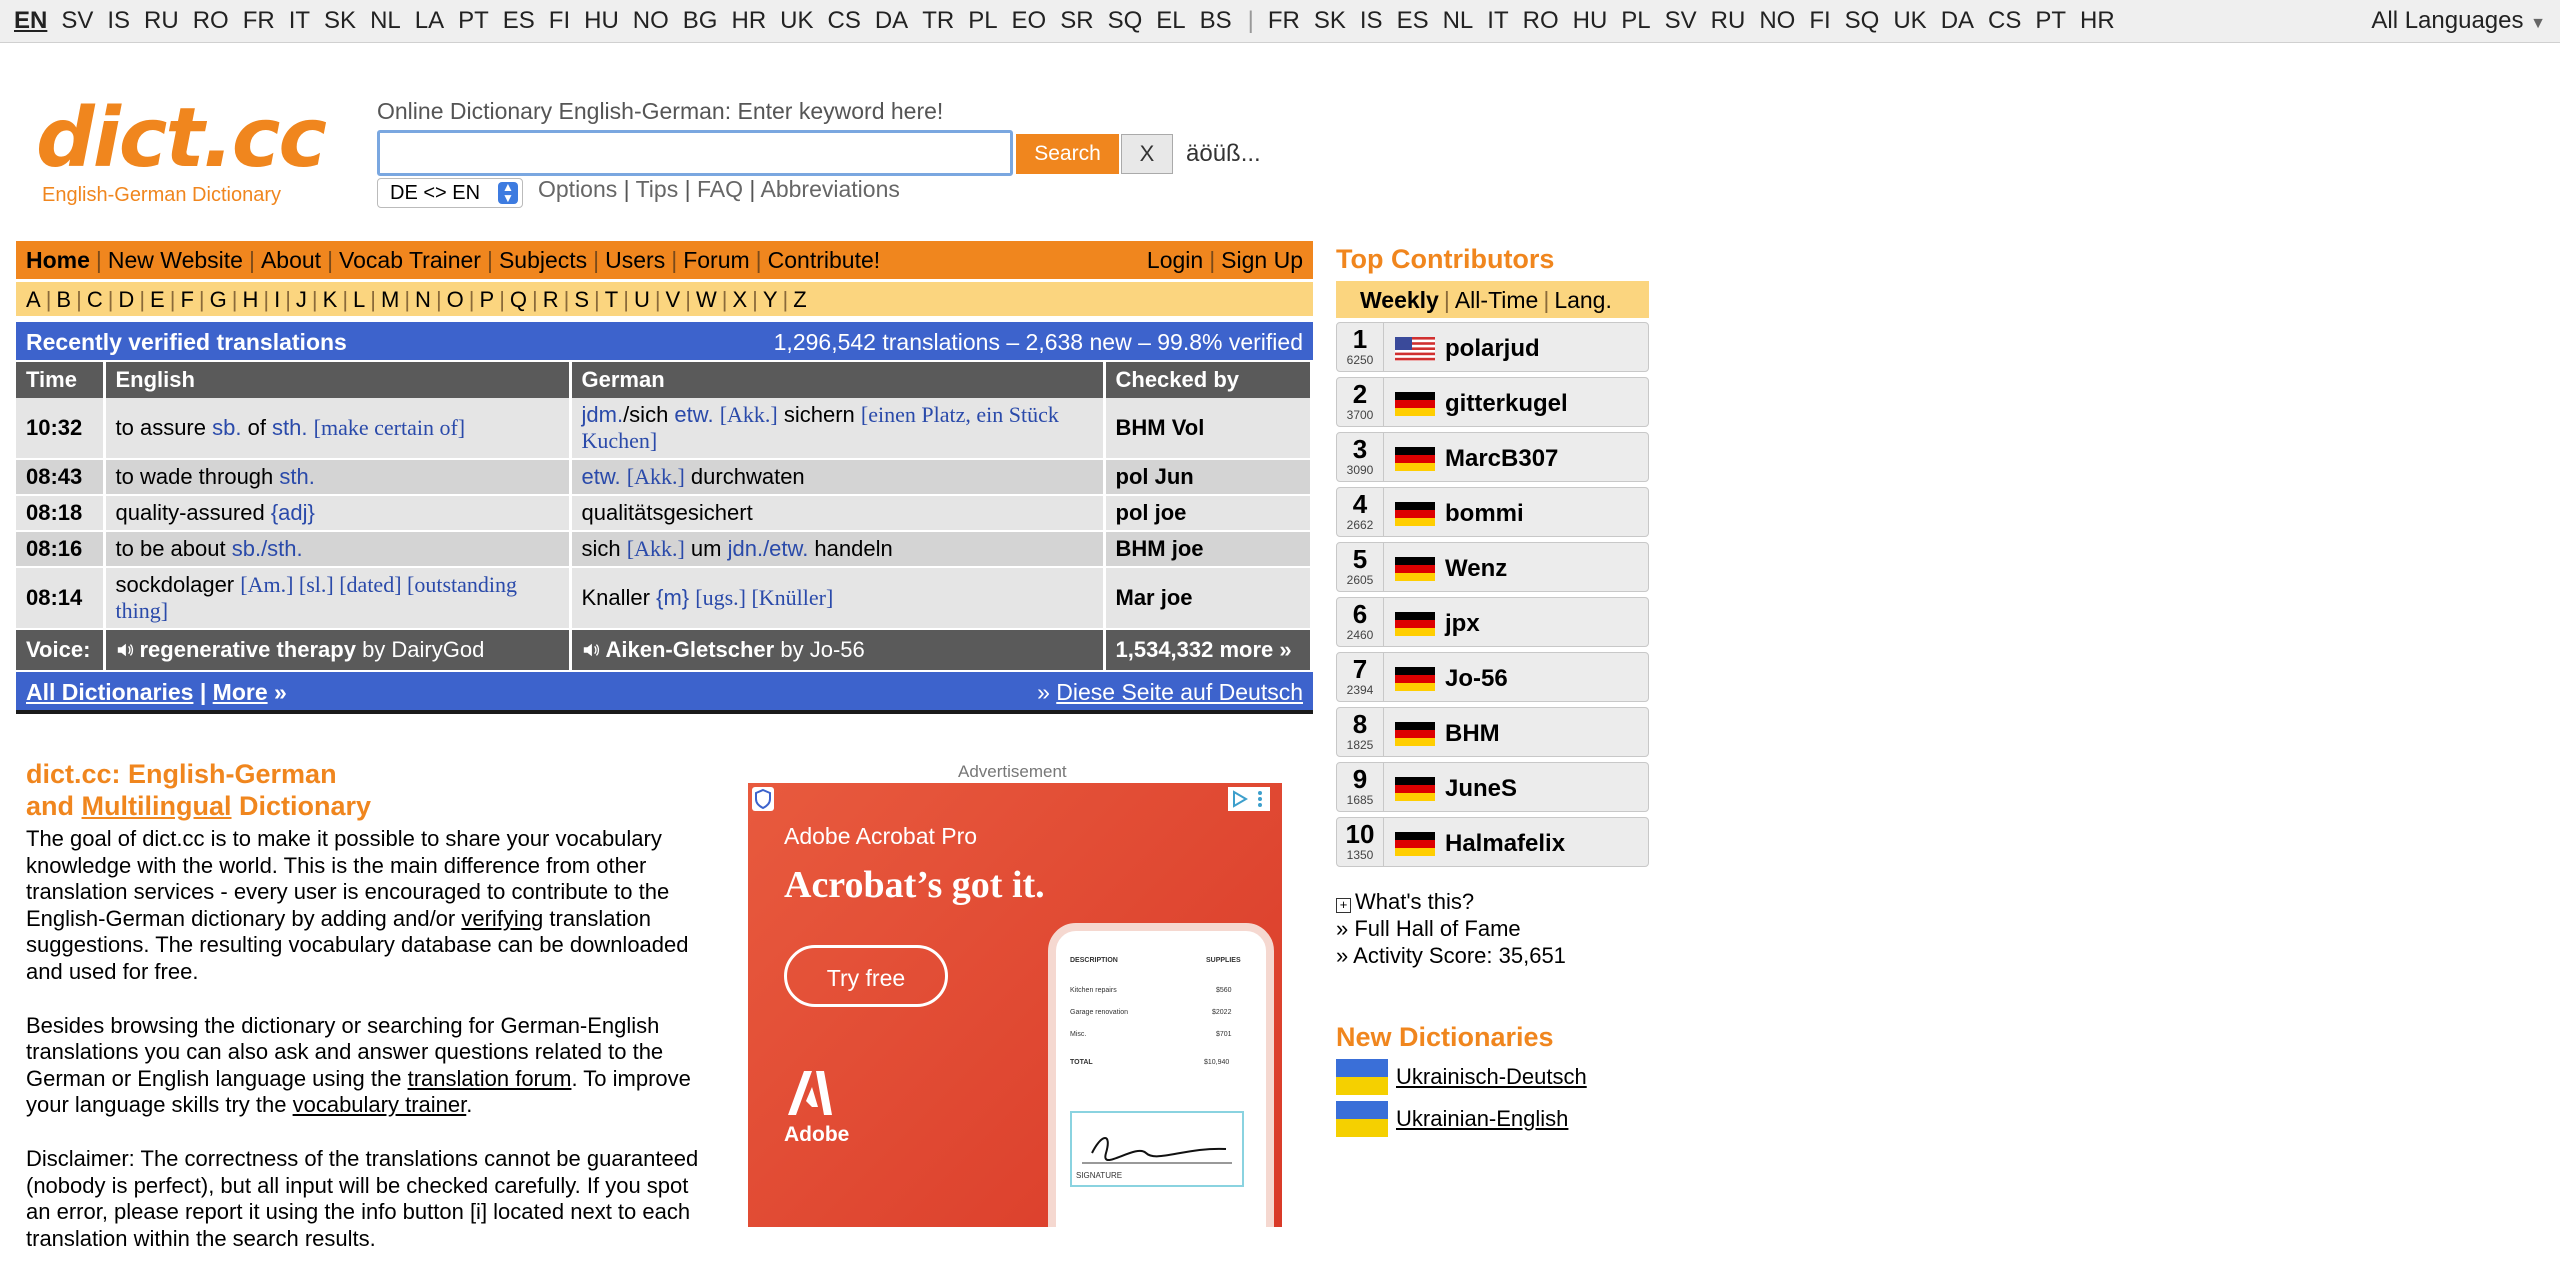 Image resolution: width=2560 pixels, height=1279 pixels. I want to click on more-link: More, so click(240, 692).